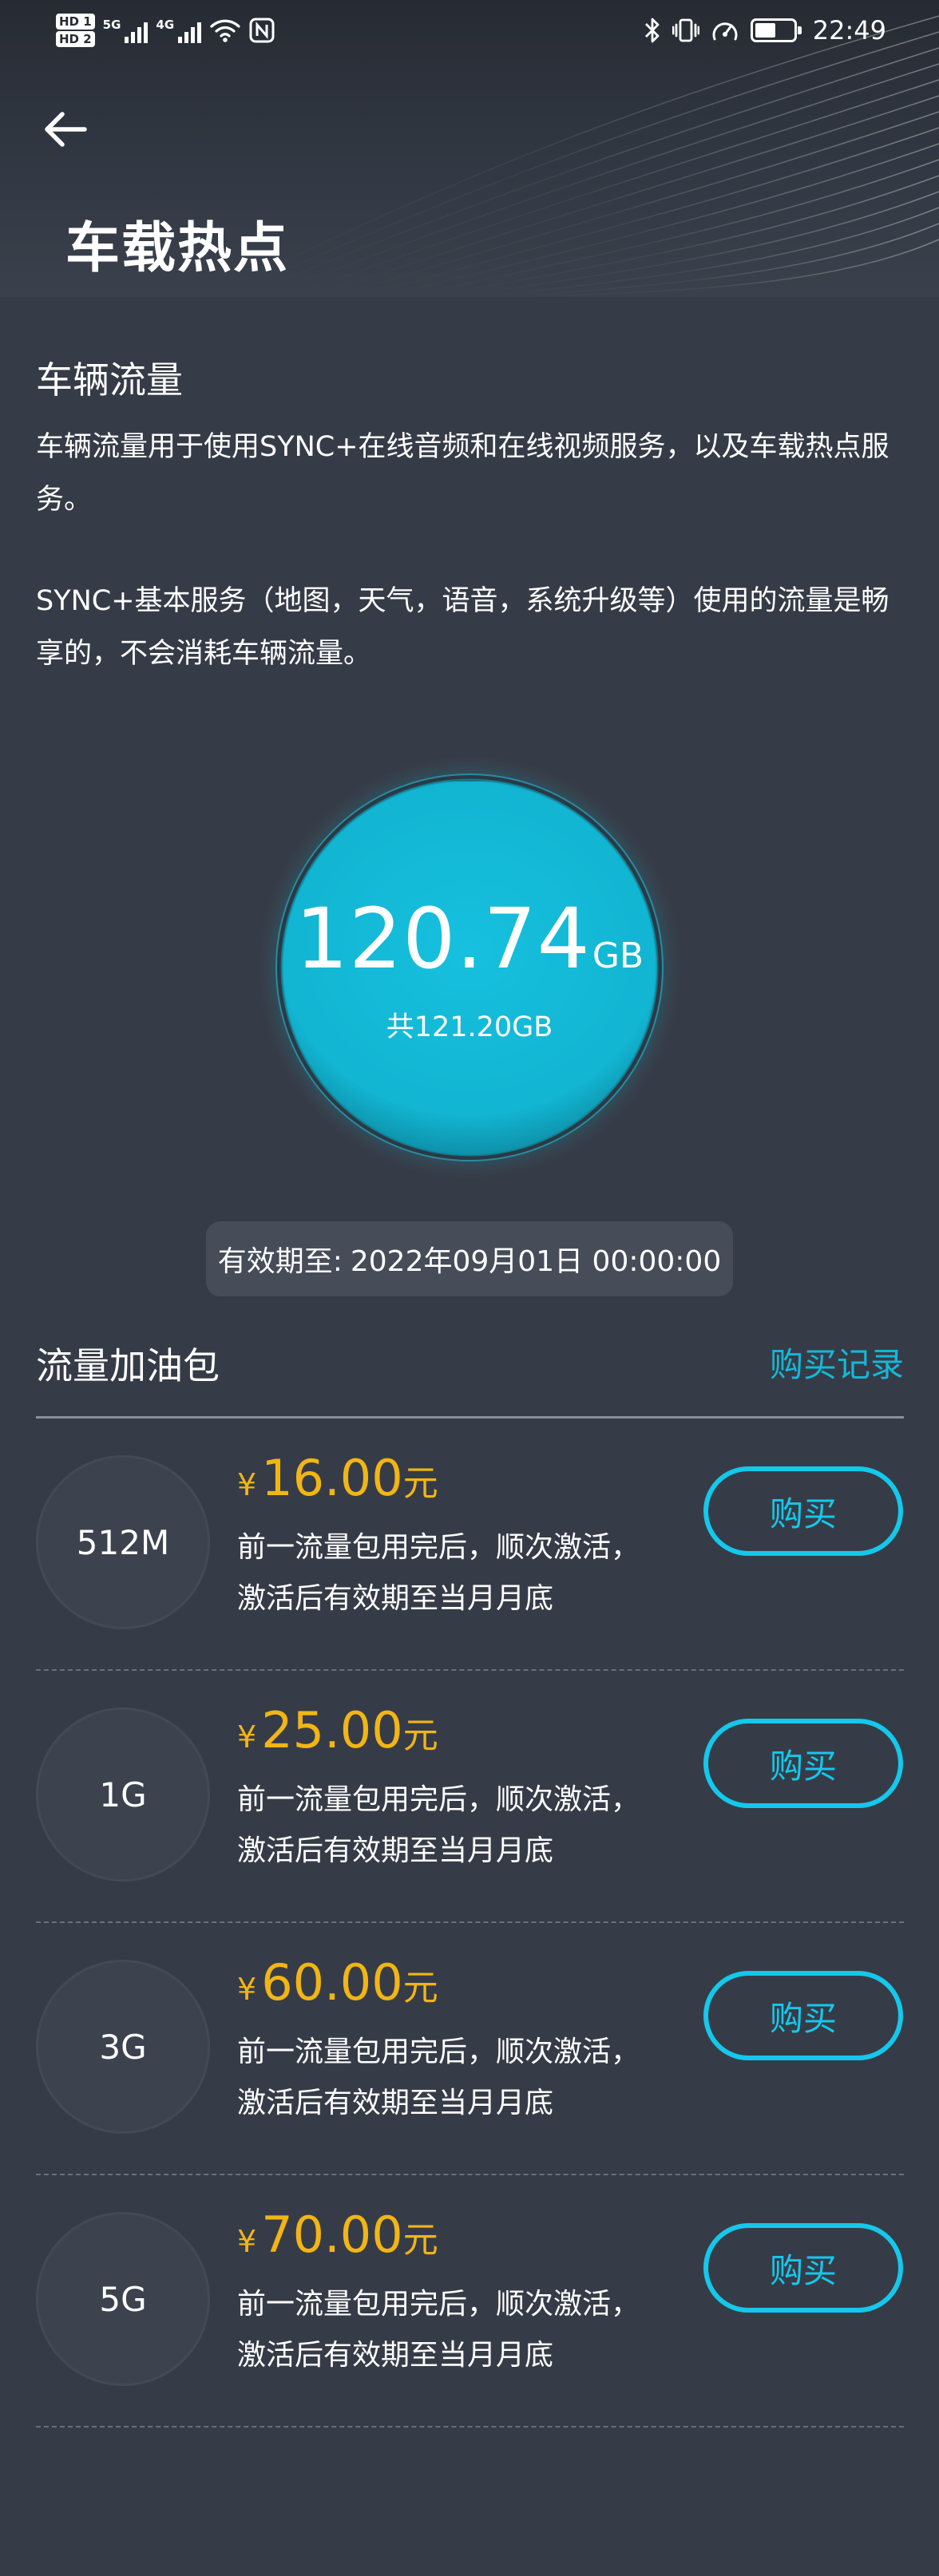 The image size is (939, 2576). I want to click on status-bar: HD 1 HD 2 5G 4G 22:49, so click(469, 30).